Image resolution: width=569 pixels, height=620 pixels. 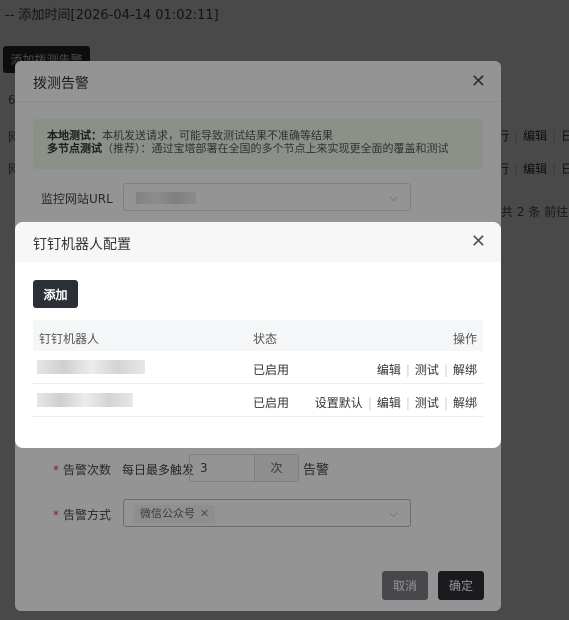 What do you see at coordinates (55, 294) in the screenshot?
I see `add-robot-button: 添加` at bounding box center [55, 294].